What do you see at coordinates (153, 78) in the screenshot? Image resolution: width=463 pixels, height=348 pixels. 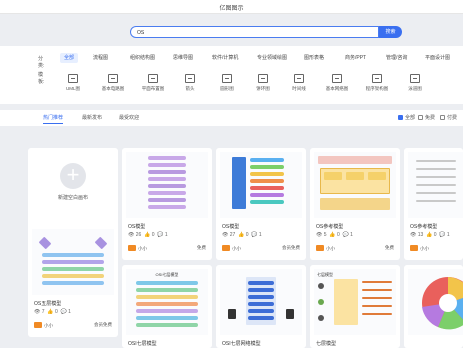 I see `floorplan-icon` at bounding box center [153, 78].